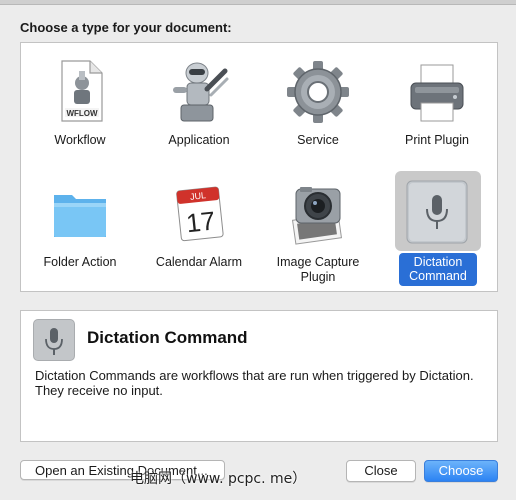 The width and height of the screenshot is (516, 500). Describe the element at coordinates (437, 92) in the screenshot. I see `printer-icon` at that location.